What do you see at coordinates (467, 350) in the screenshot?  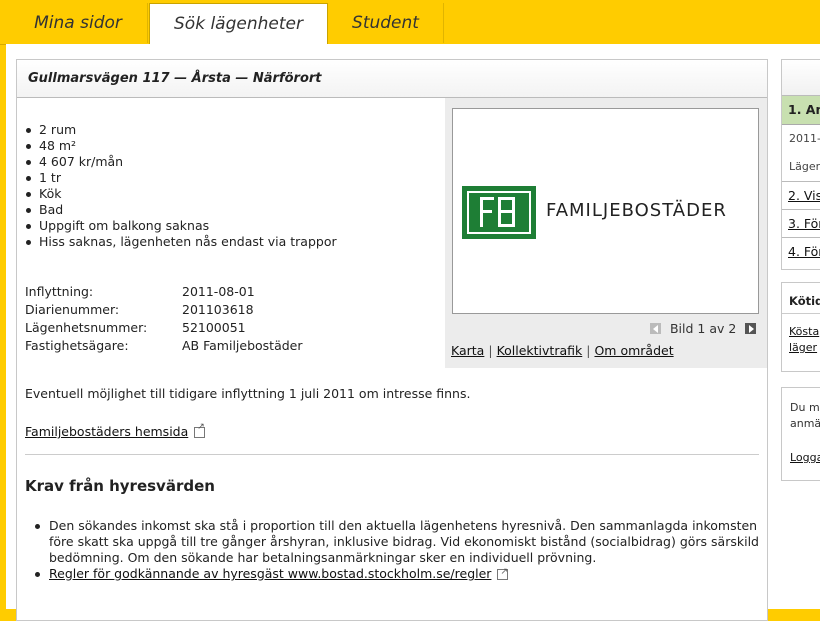 I see `map-link: Karta` at bounding box center [467, 350].